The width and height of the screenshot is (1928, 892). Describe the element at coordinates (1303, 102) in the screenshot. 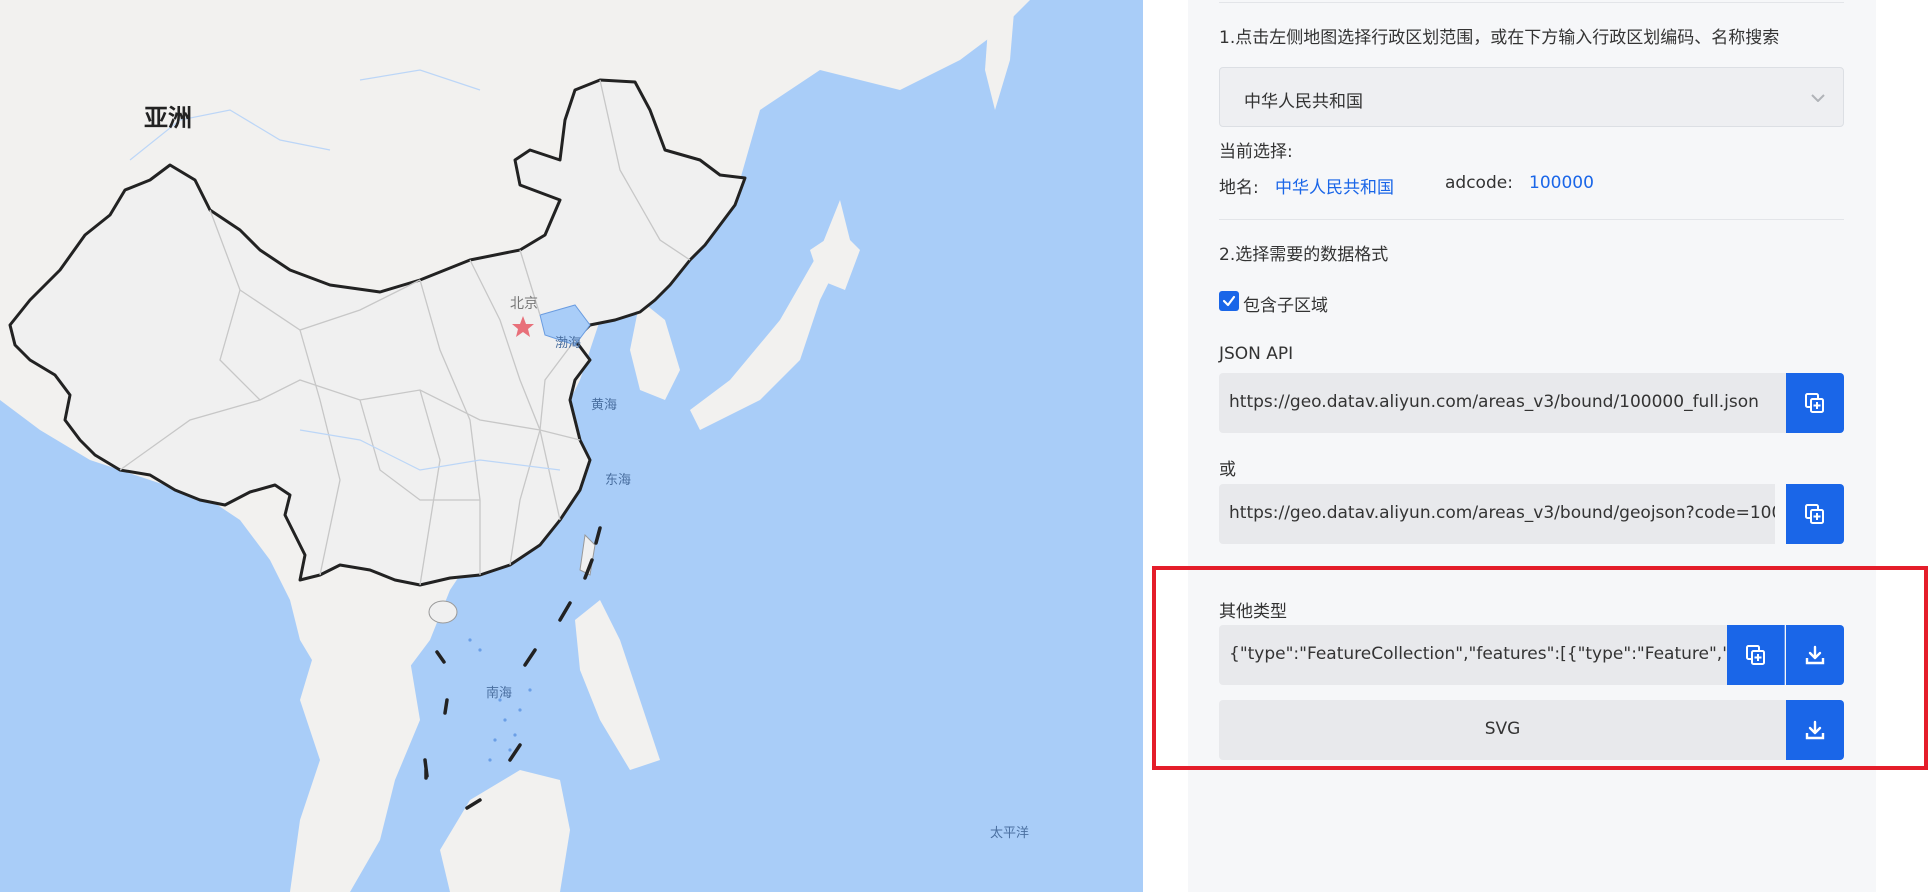

I see `region-select-value: 中华人民共和国` at that location.